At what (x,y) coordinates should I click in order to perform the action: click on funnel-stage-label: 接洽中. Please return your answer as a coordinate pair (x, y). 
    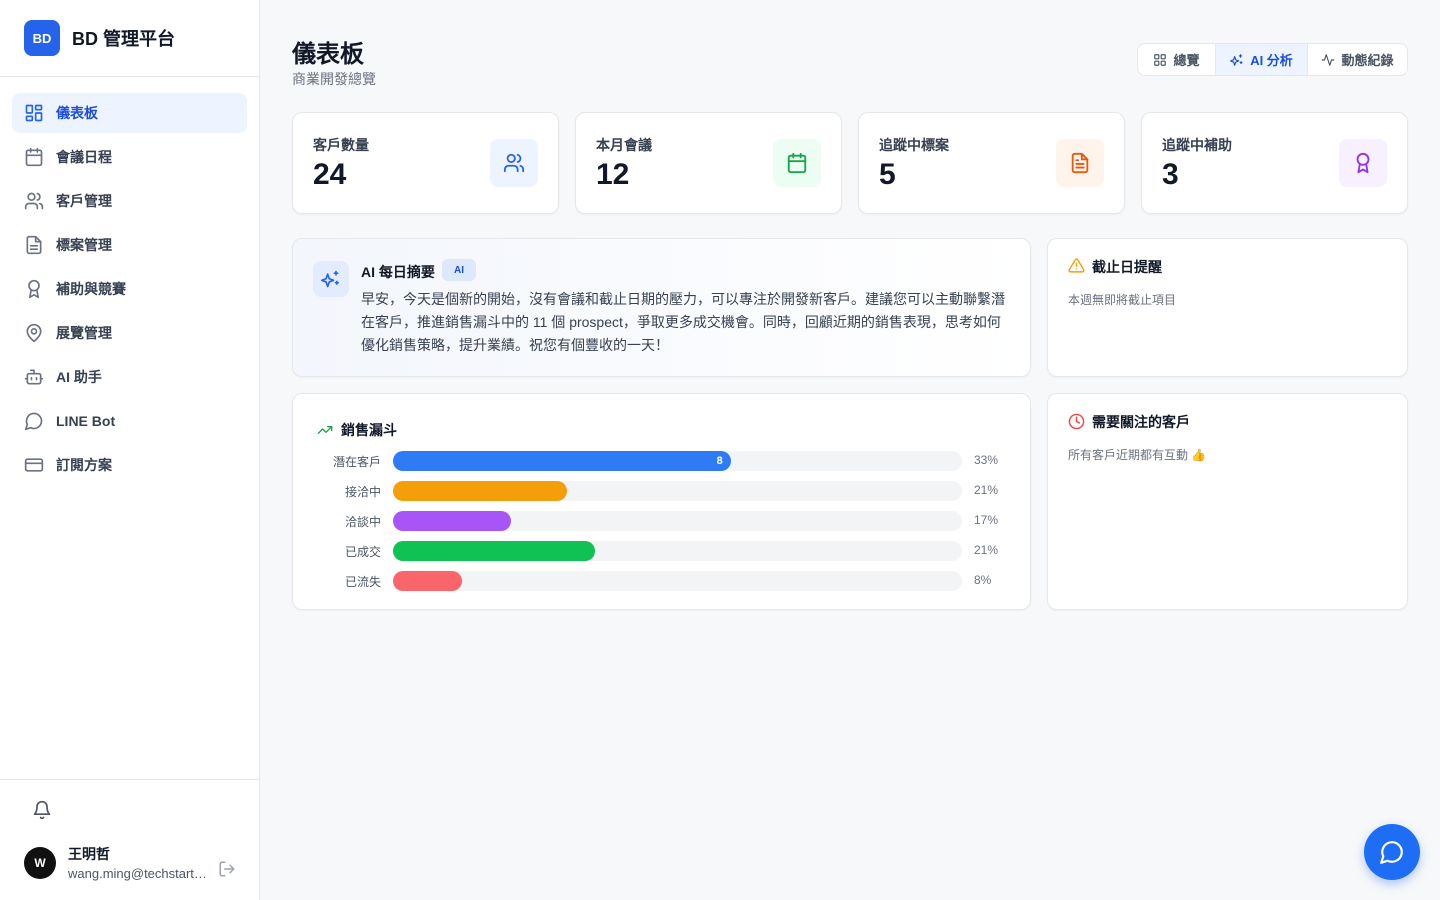
    Looking at the image, I should click on (362, 492).